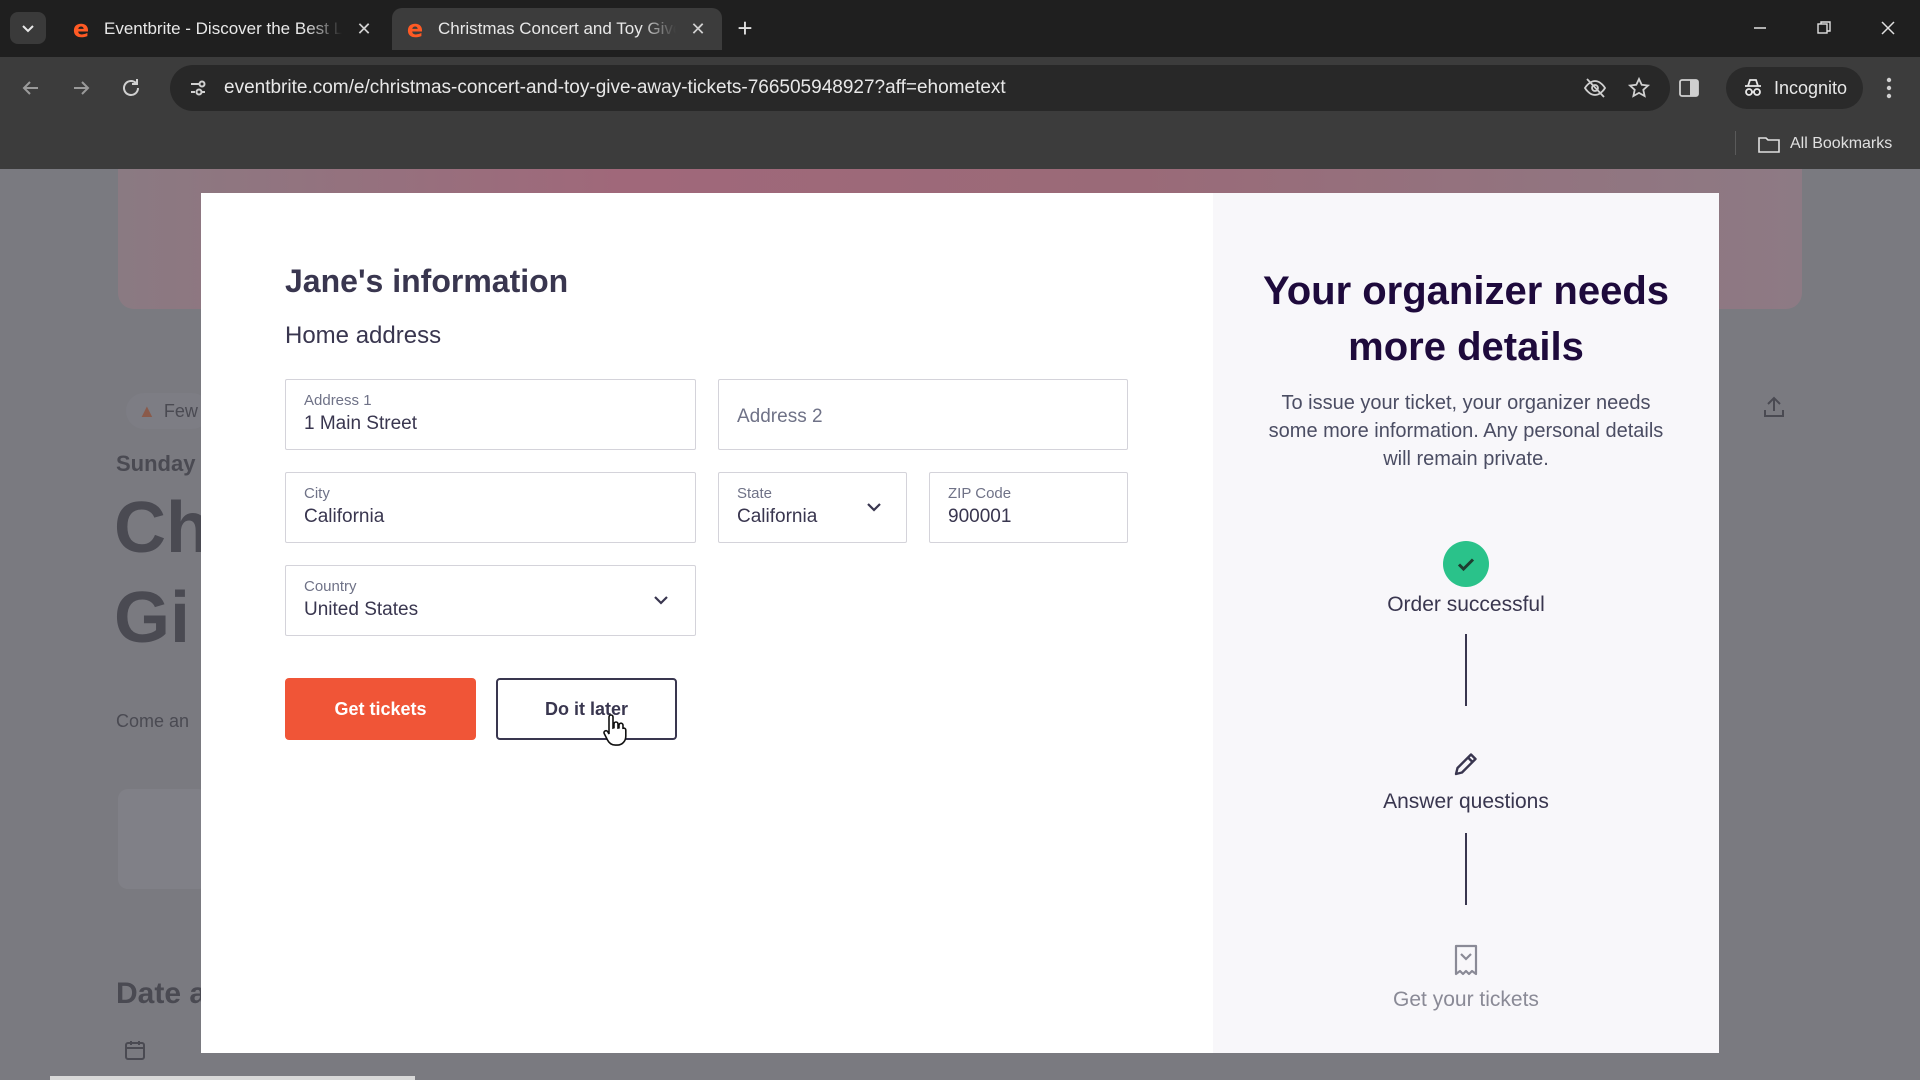 The image size is (1920, 1080). What do you see at coordinates (1774, 409) in the screenshot?
I see `share-icon` at bounding box center [1774, 409].